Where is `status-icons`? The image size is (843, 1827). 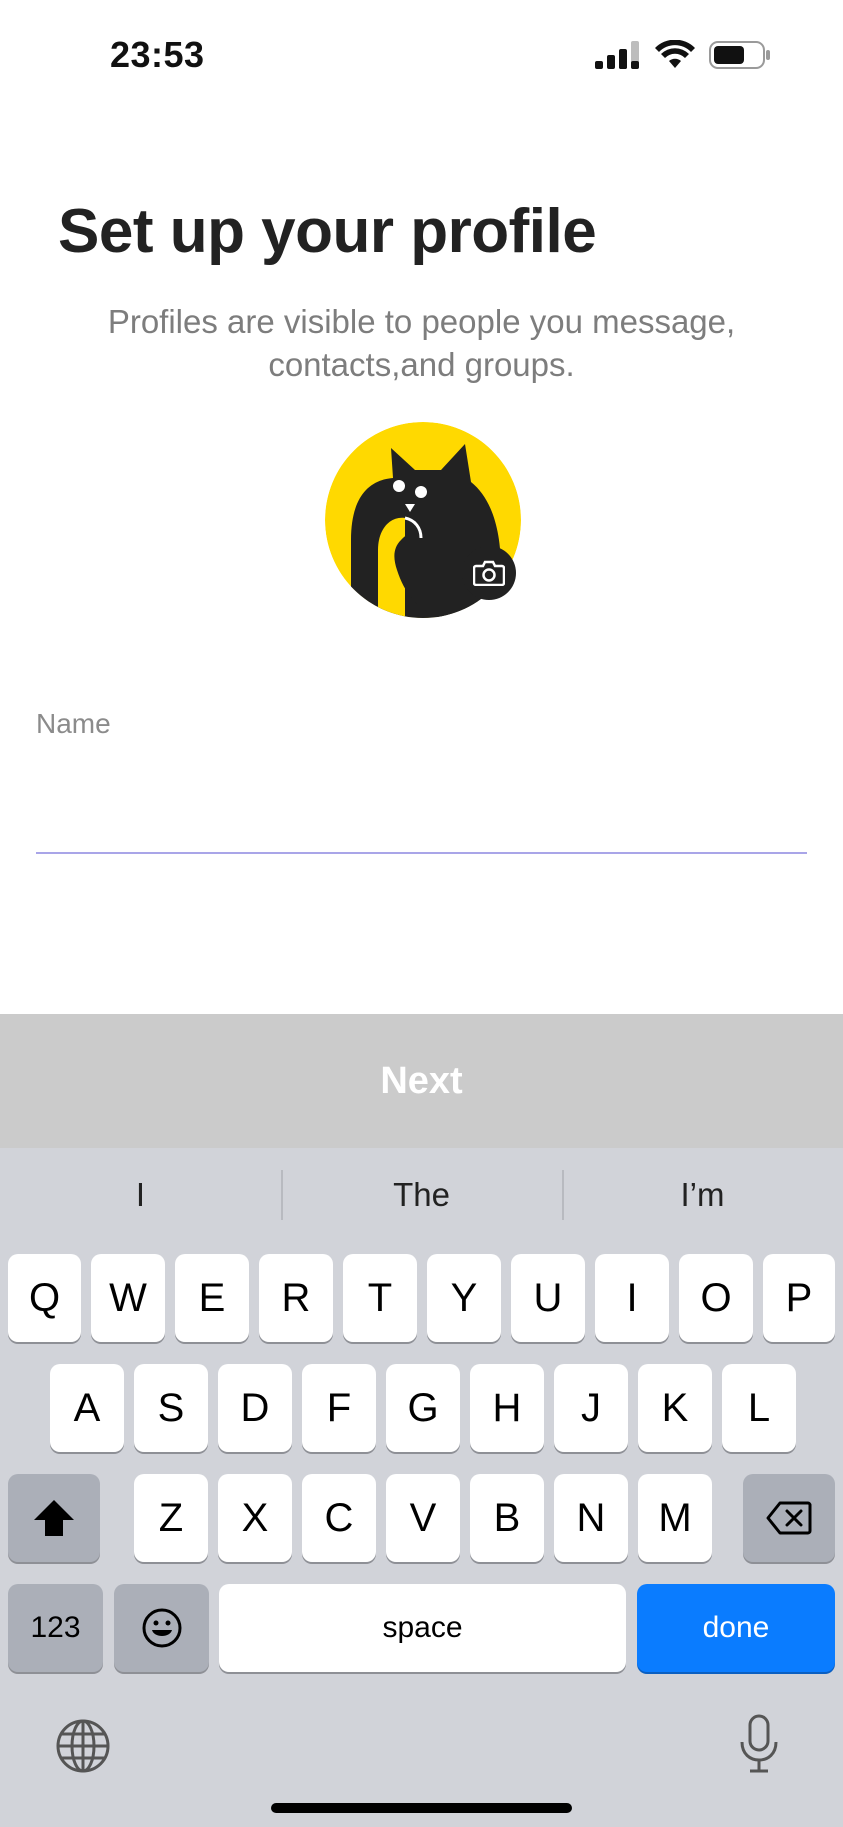
status-icons is located at coordinates (683, 55).